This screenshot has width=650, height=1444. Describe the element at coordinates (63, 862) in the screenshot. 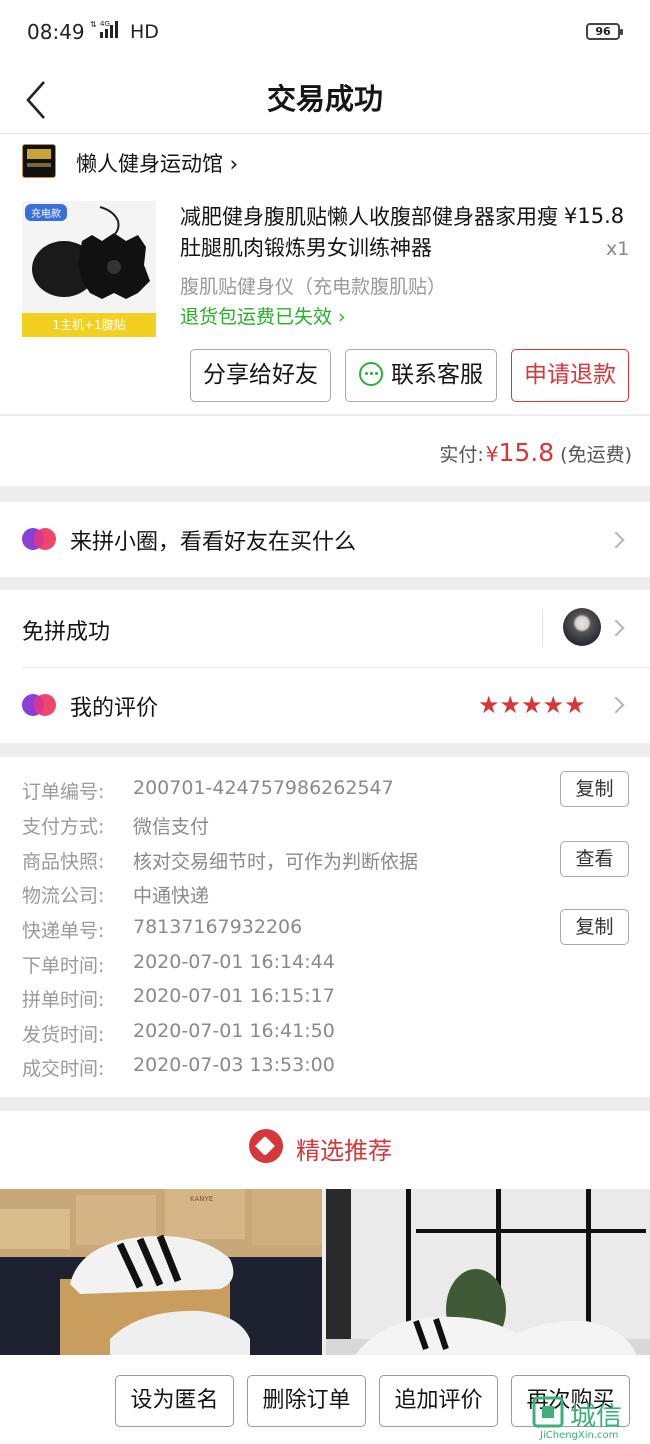

I see `snapshot-key: 商品快照:` at that location.